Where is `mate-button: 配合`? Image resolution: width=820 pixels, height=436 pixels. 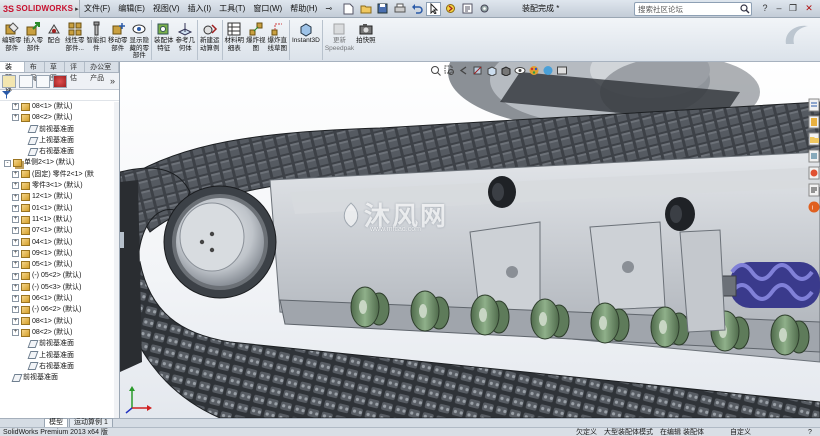
mate-button: 配合 is located at coordinates (54, 31).